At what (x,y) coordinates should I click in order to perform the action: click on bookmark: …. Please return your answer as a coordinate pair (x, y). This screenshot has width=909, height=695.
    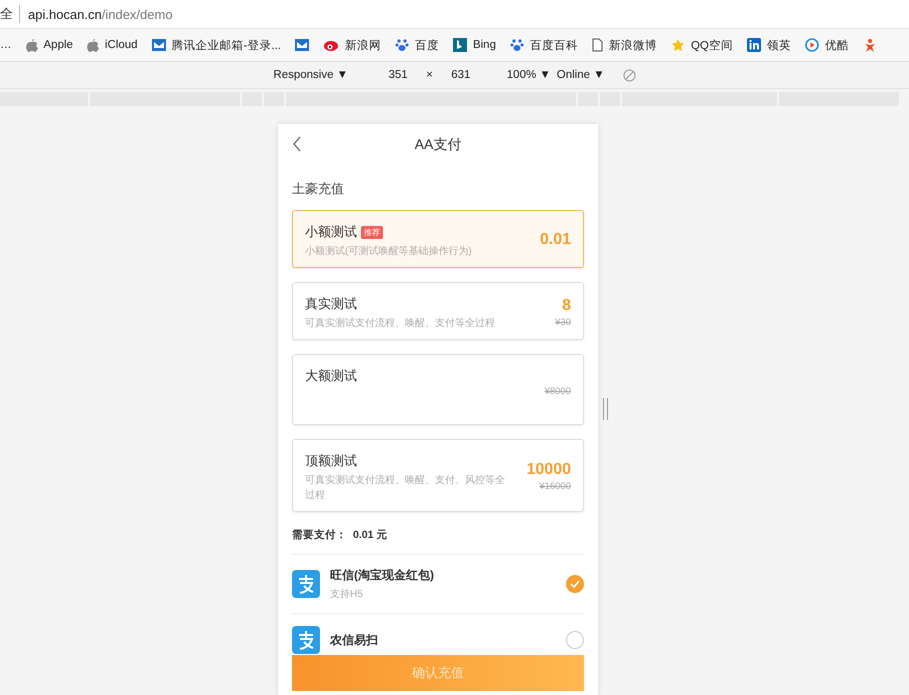
    Looking at the image, I should click on (6, 45).